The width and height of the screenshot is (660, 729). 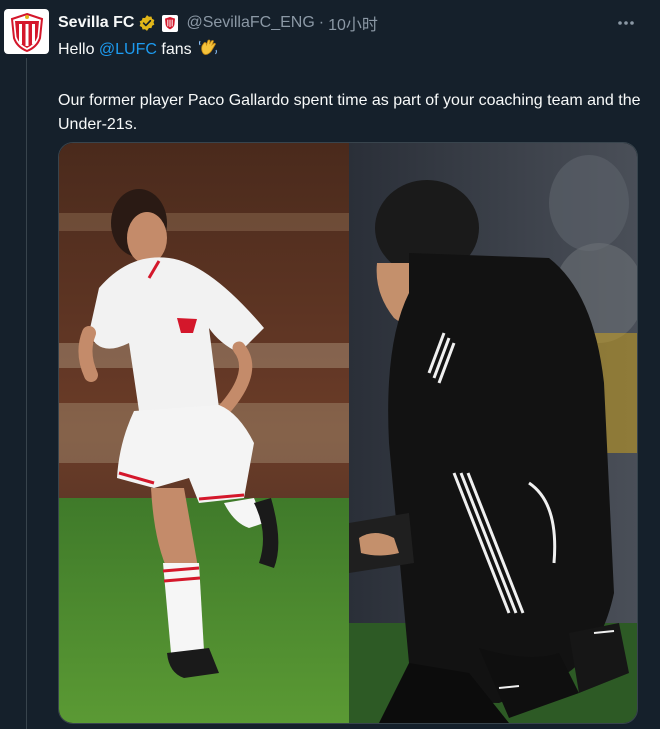 What do you see at coordinates (147, 23) in the screenshot?
I see `verified-badge-icon` at bounding box center [147, 23].